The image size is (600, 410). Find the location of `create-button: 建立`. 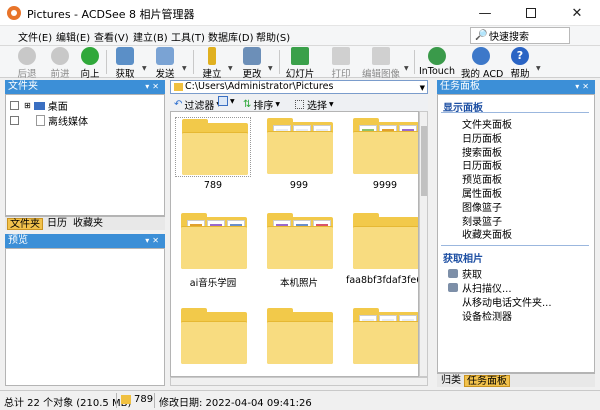

create-button: 建立 is located at coordinates (212, 63).